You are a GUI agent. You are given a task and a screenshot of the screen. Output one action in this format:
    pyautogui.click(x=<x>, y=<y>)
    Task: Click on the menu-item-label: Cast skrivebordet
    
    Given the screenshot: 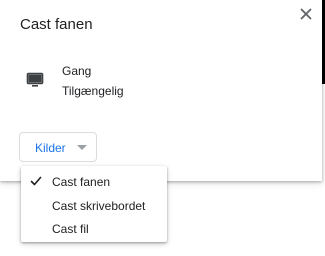 What is the action you would take?
    pyautogui.click(x=99, y=206)
    